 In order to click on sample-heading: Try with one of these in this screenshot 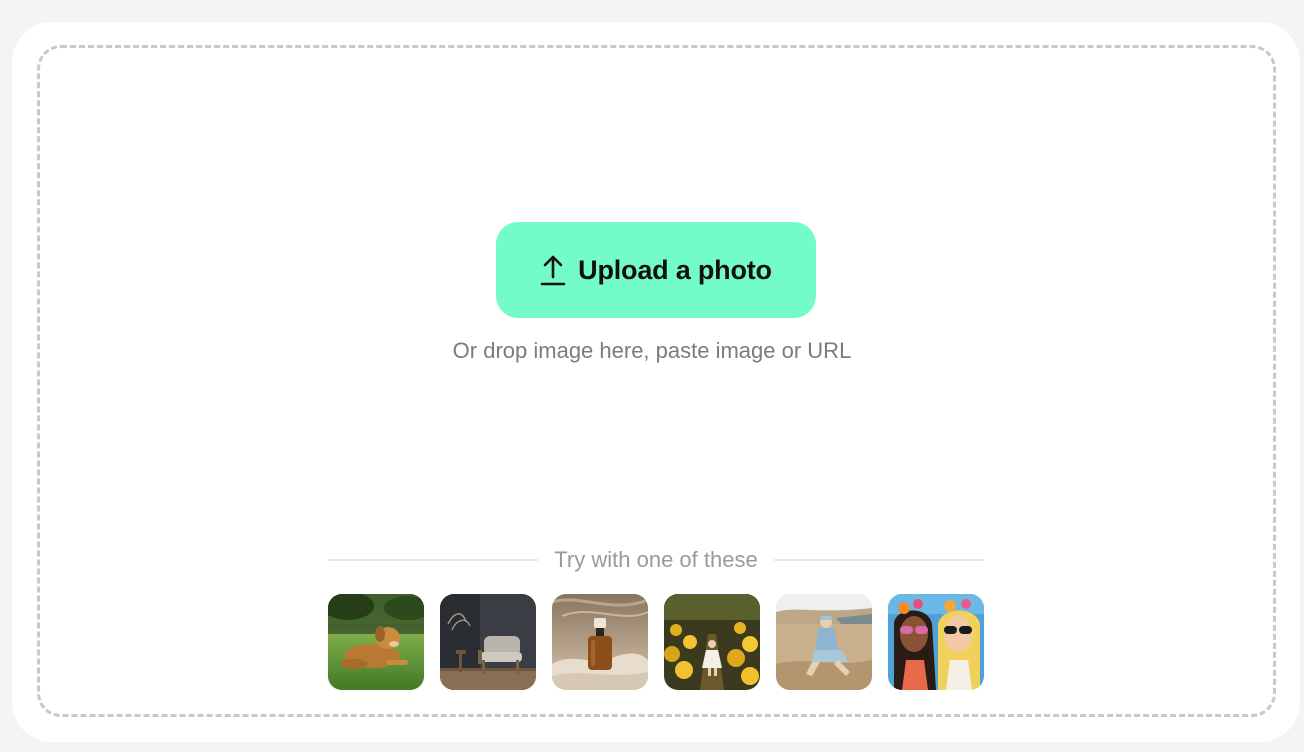, I will do `click(656, 559)`.